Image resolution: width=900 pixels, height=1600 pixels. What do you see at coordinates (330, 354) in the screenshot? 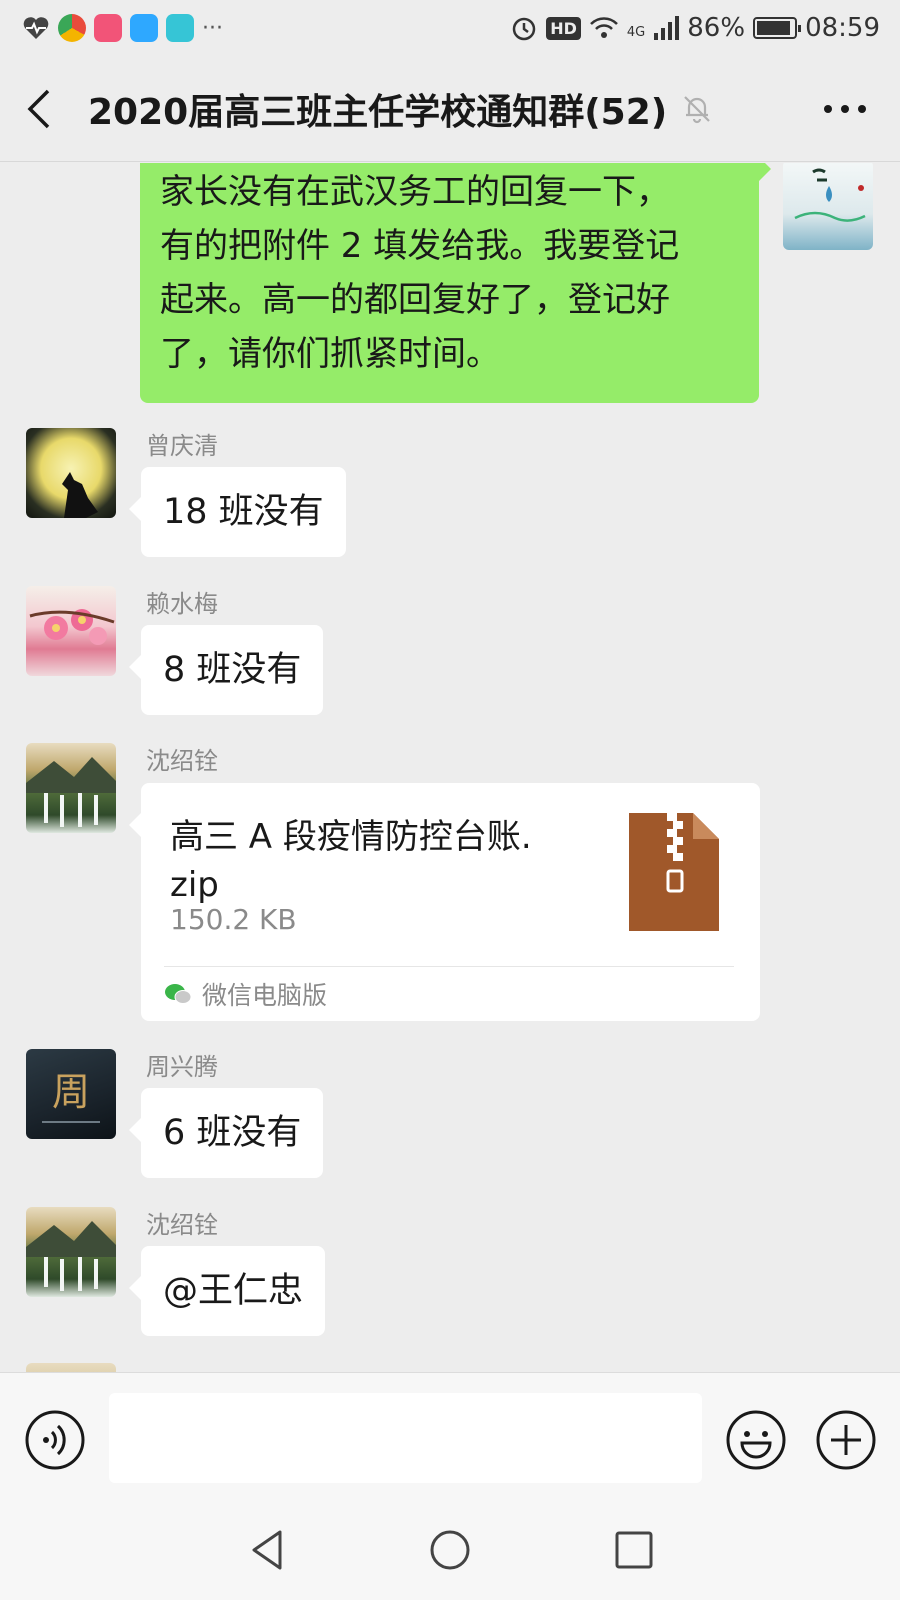
I see `message-line: 了，请你们抓紧时间。` at bounding box center [330, 354].